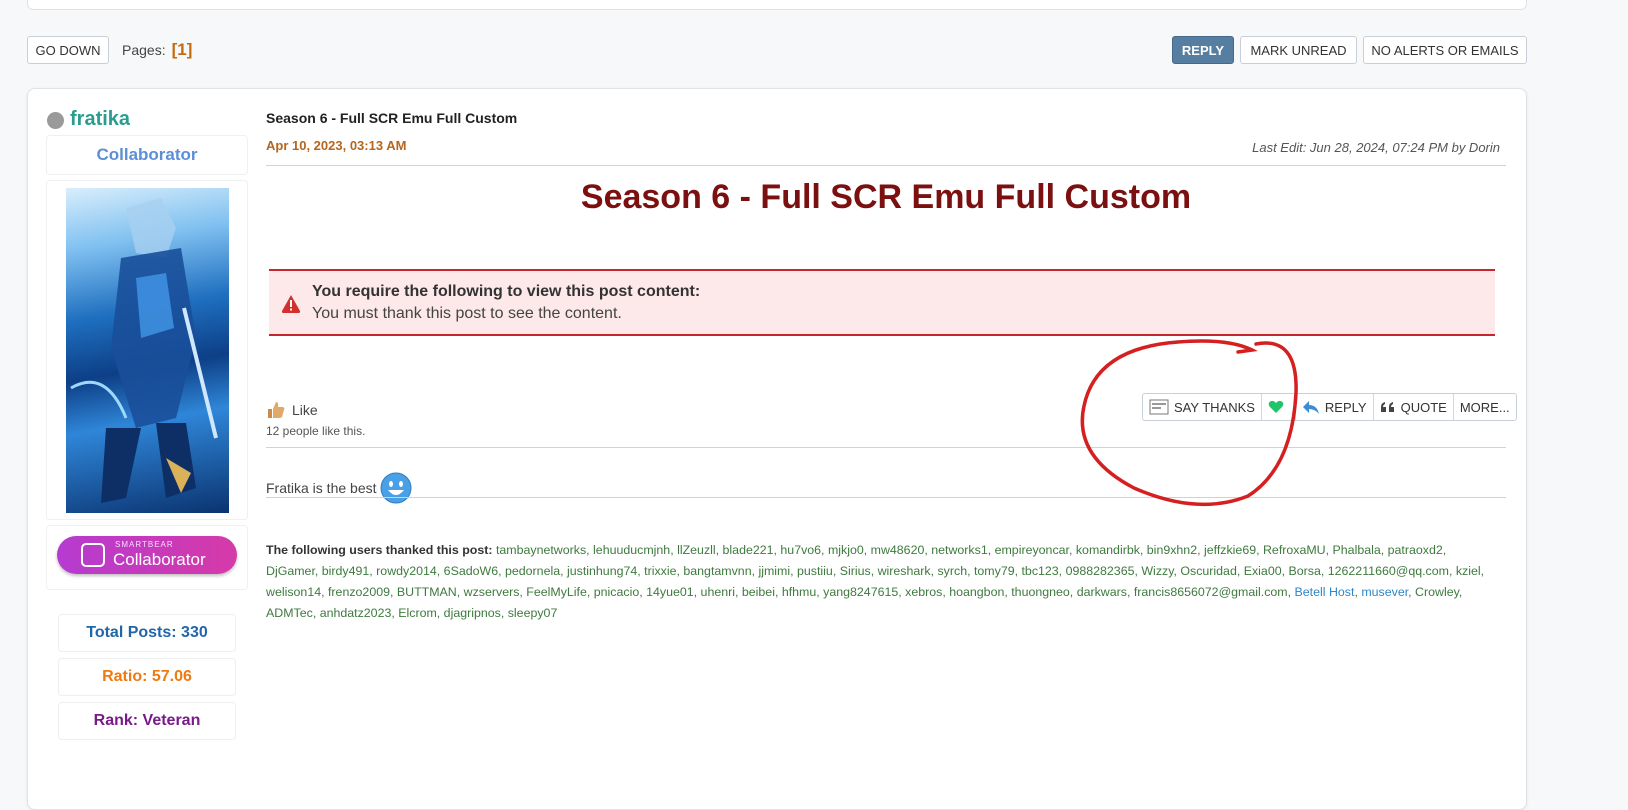 This screenshot has height=810, width=1628. I want to click on heart-icon, so click(1276, 406).